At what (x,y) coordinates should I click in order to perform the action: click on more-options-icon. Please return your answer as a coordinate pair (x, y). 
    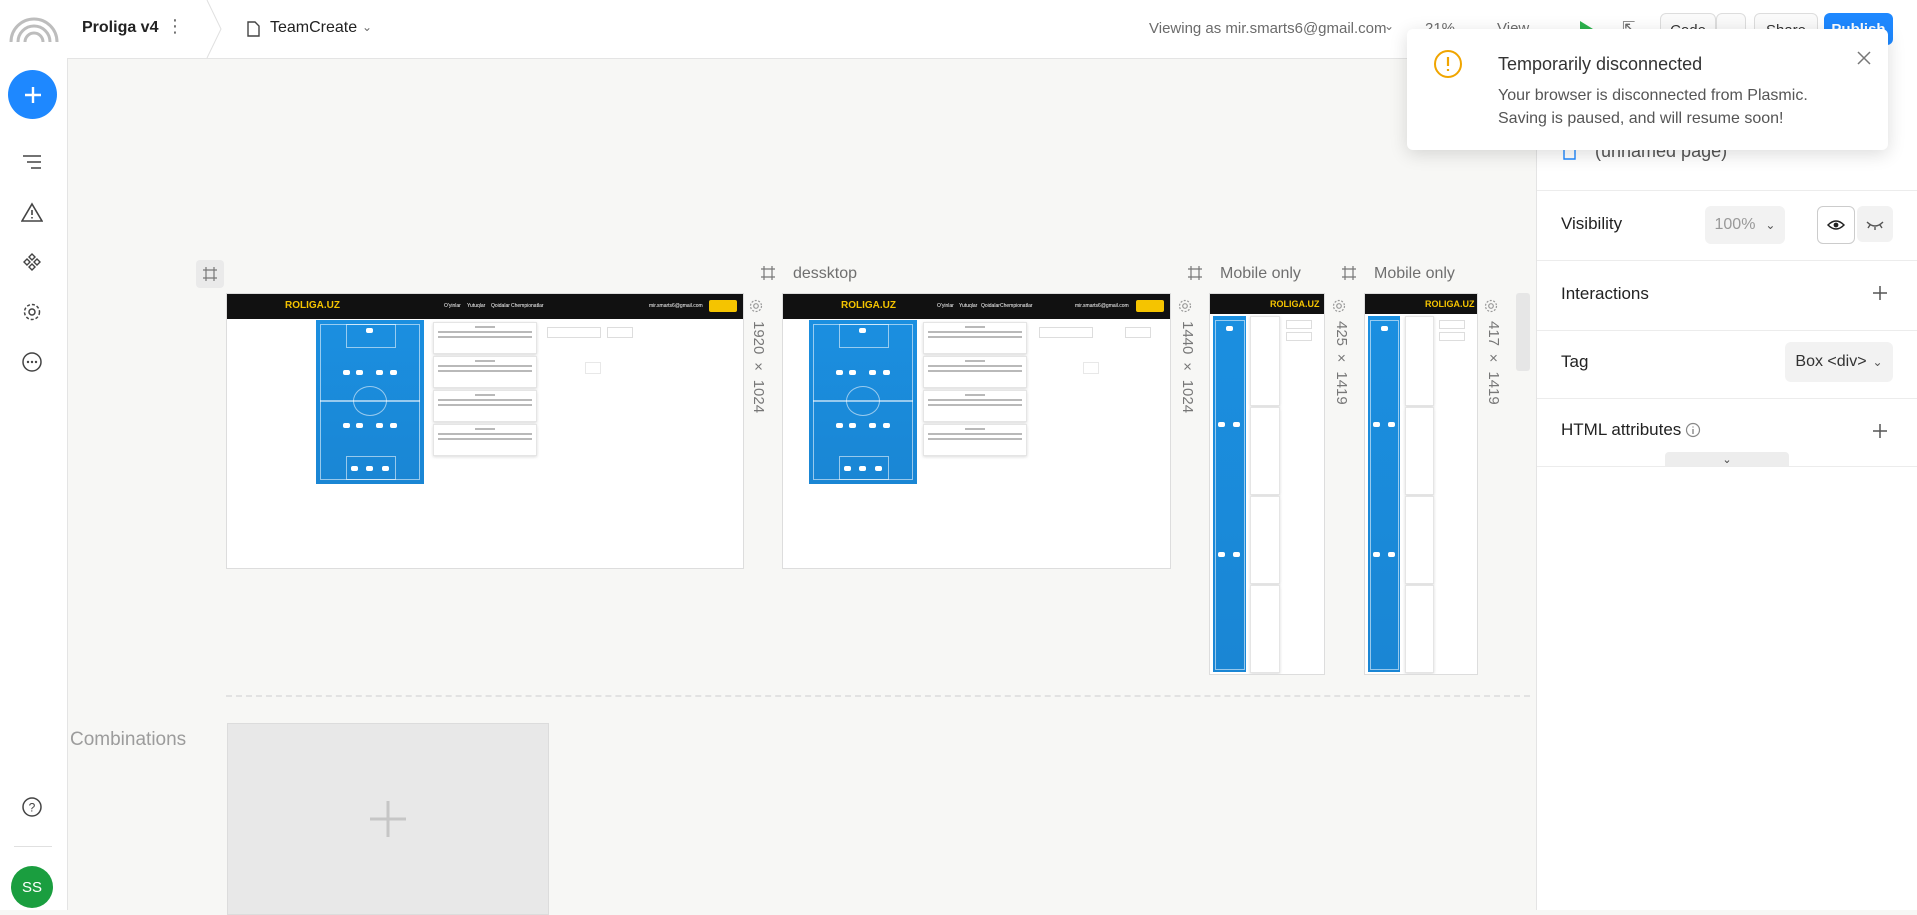
    Looking at the image, I should click on (32, 362).